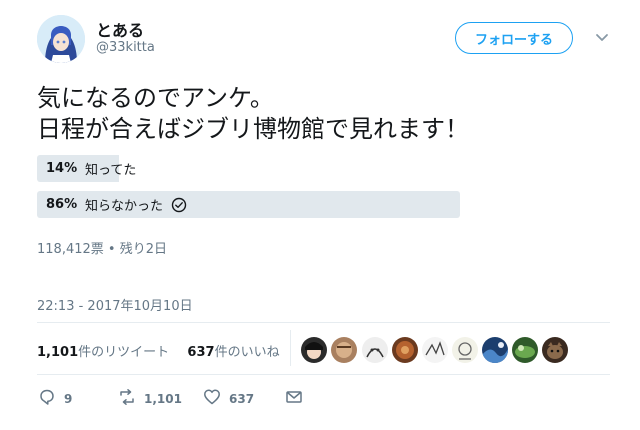  What do you see at coordinates (320, 398) in the screenshot?
I see `tweet-actions: 9 1,101 637` at bounding box center [320, 398].